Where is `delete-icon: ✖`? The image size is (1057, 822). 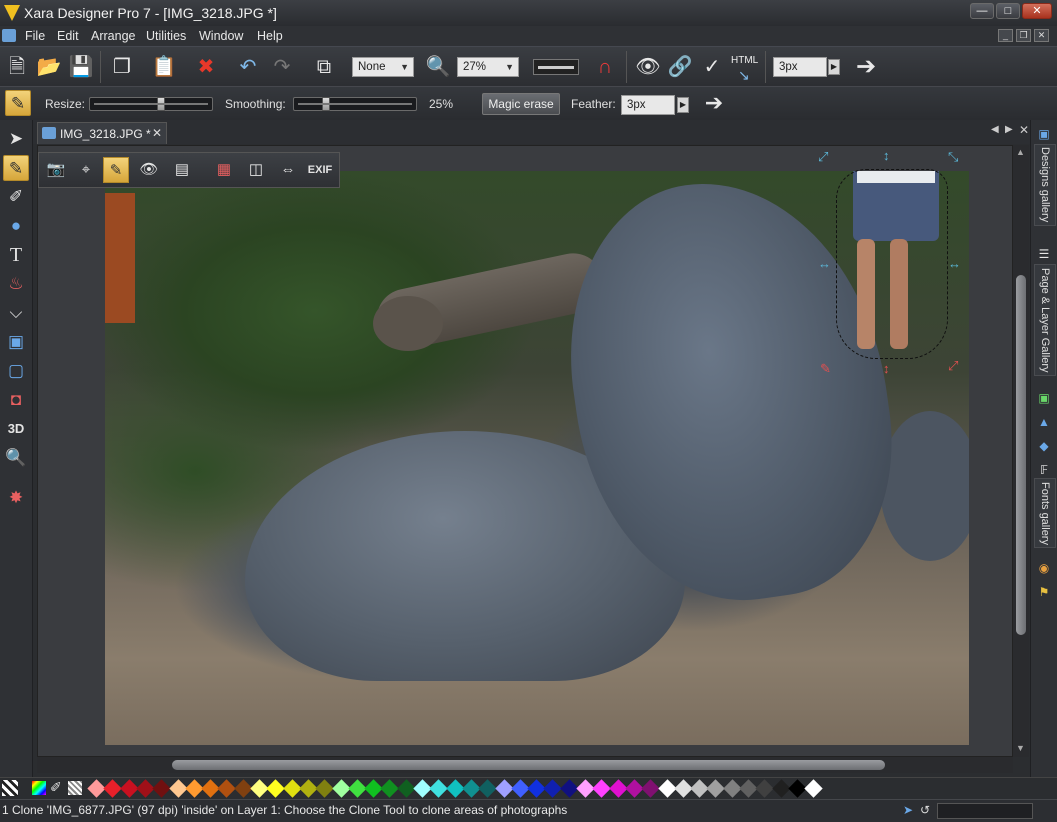
delete-icon: ✖ is located at coordinates (206, 67).